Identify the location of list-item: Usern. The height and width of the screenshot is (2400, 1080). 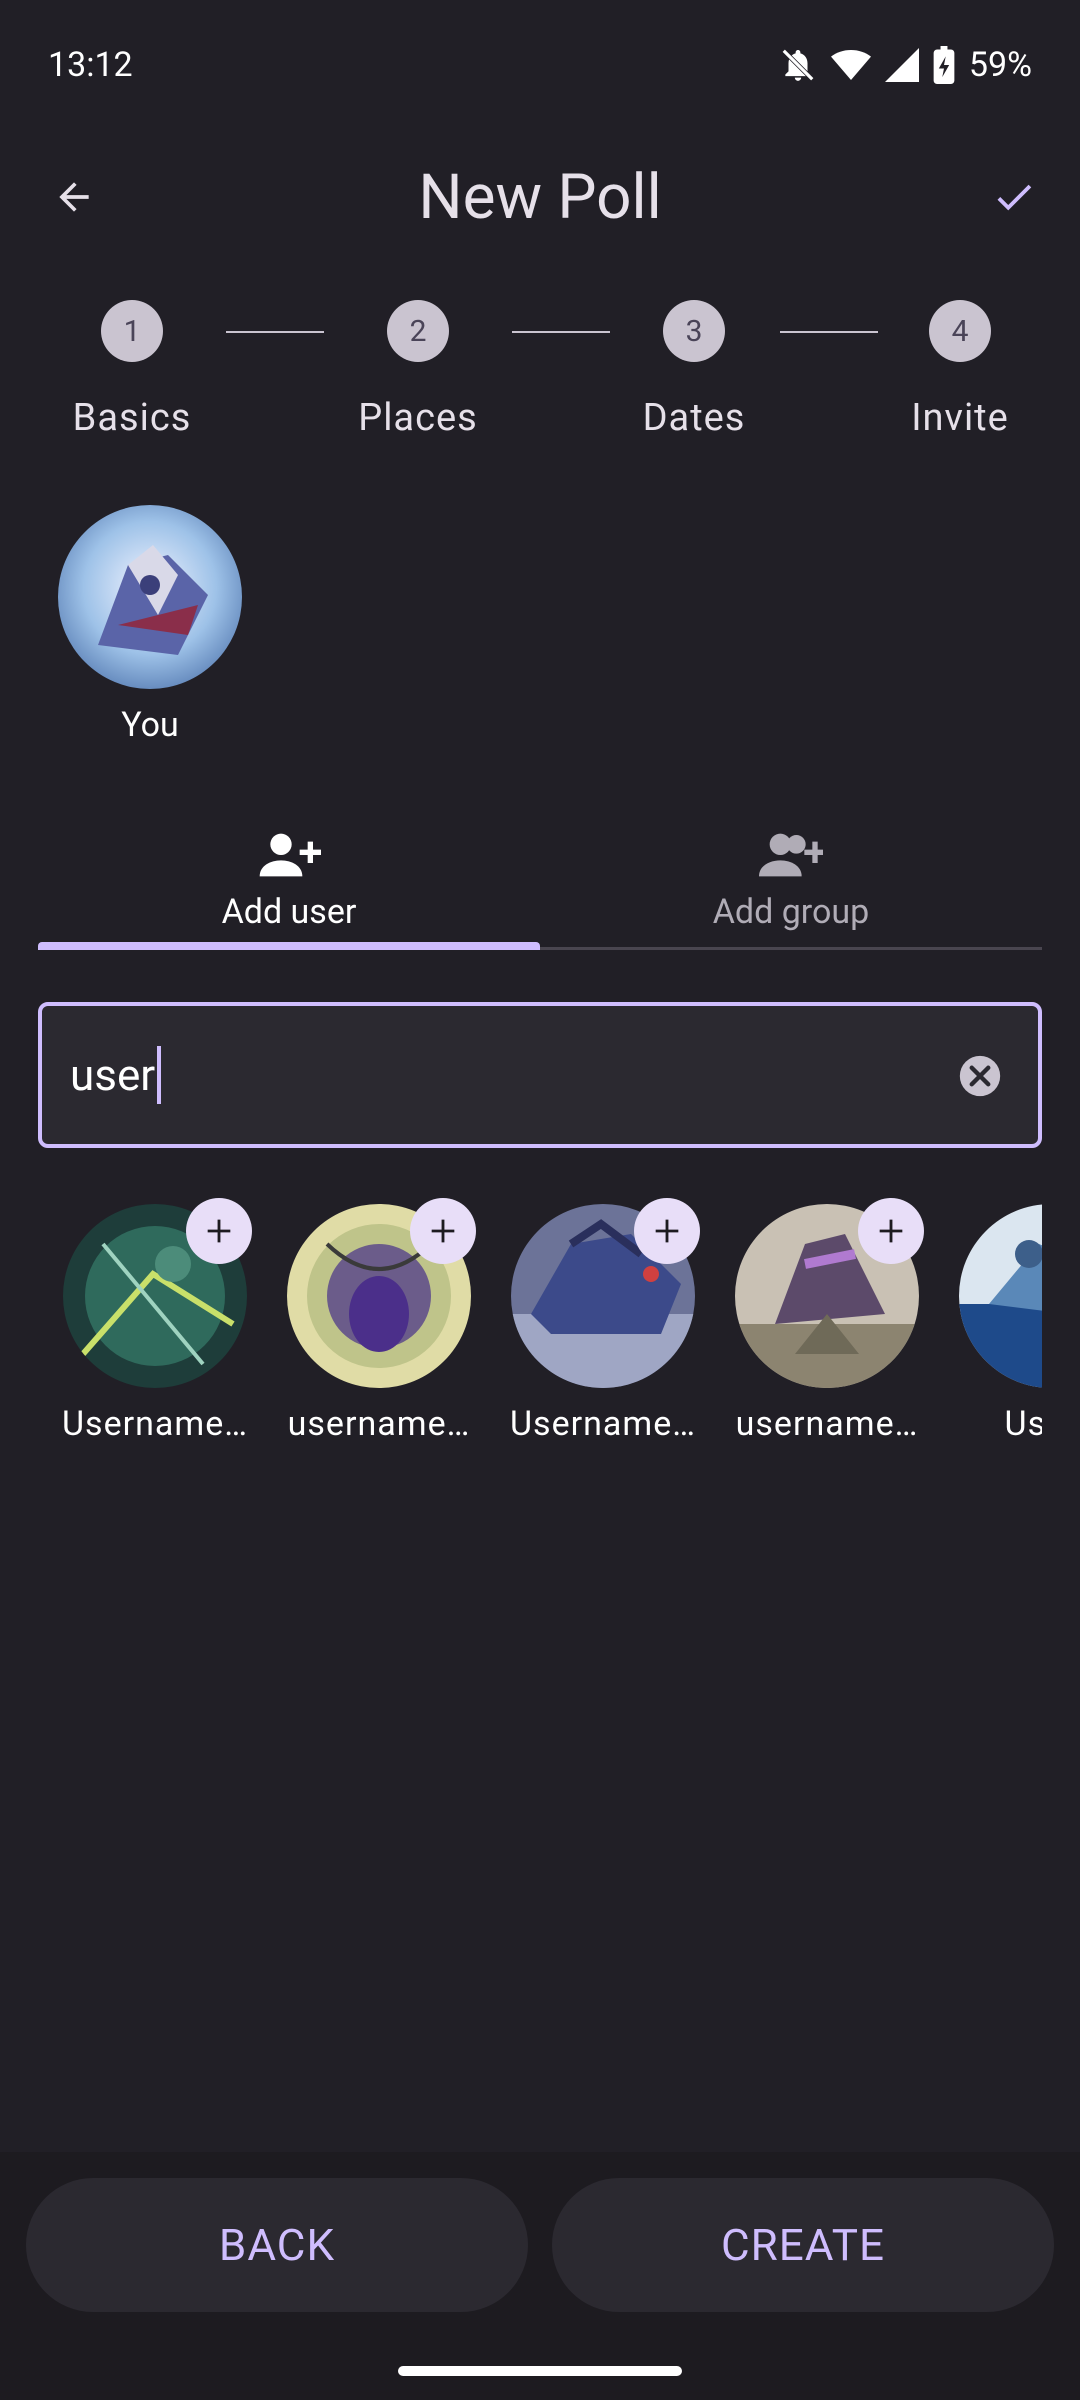
(994, 1321).